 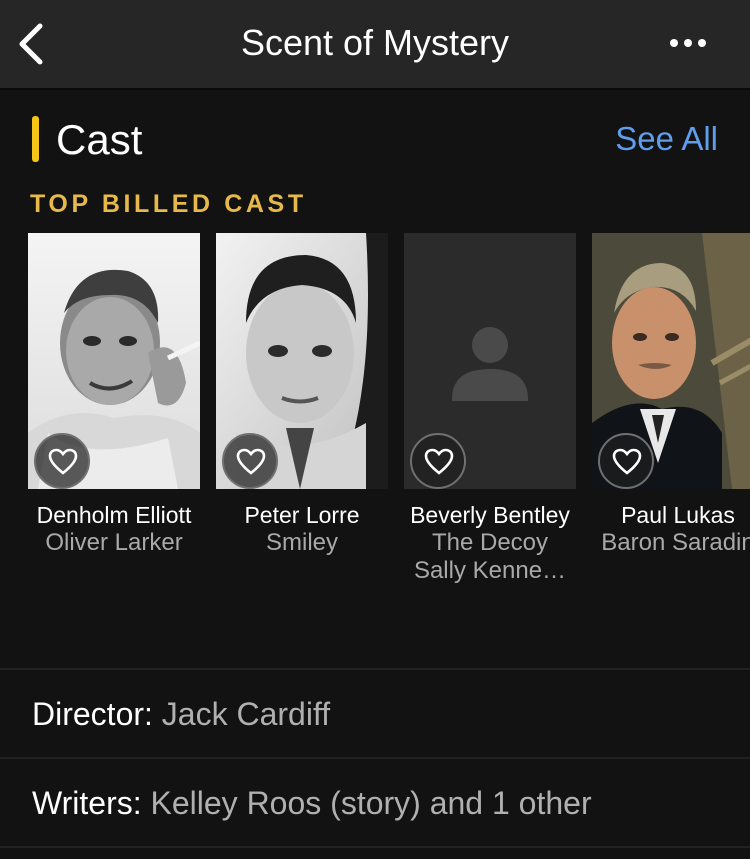 I want to click on cast-role: Smiley, so click(x=301, y=542).